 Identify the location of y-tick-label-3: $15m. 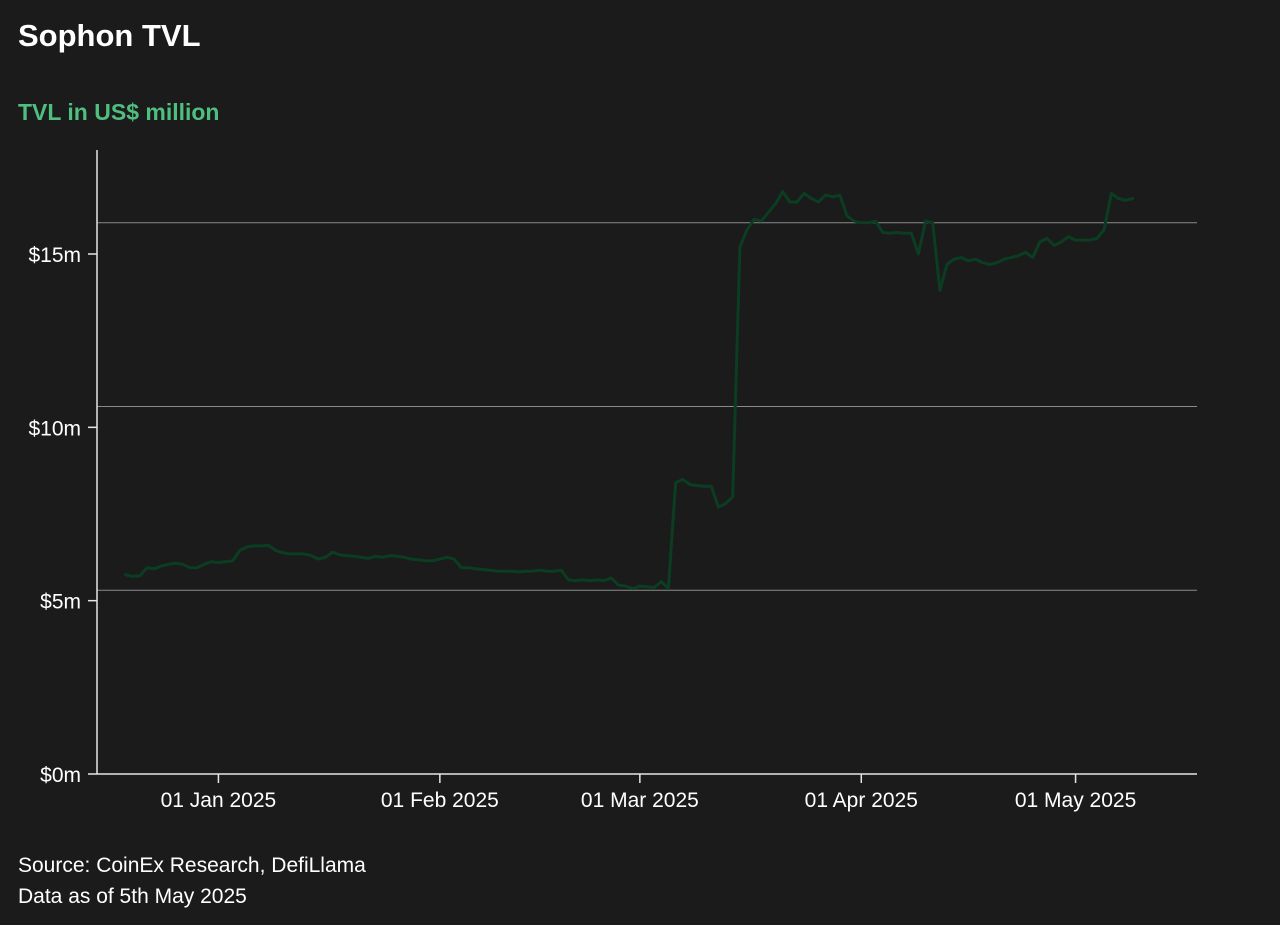
(54, 255).